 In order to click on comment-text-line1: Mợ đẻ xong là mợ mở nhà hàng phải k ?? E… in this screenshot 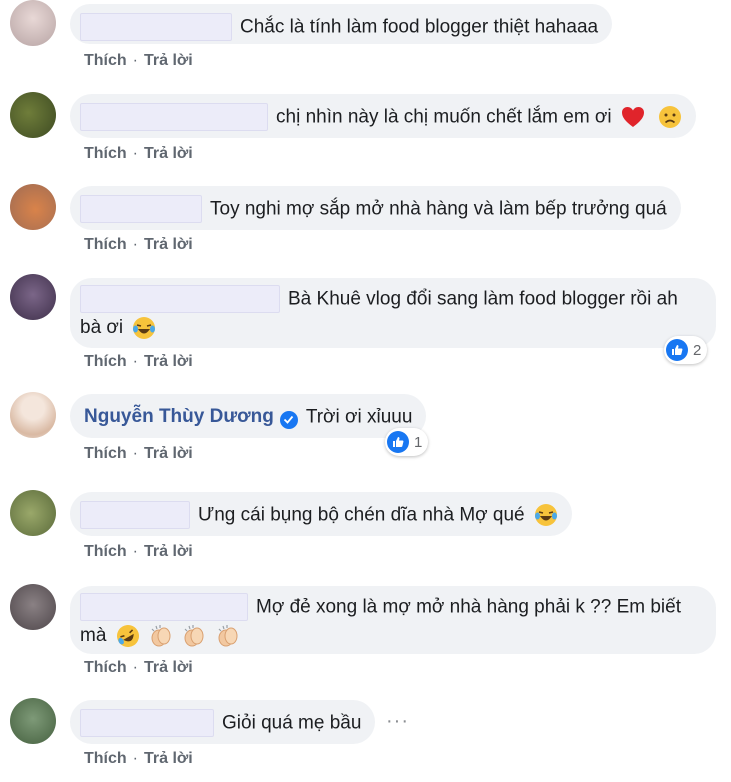, I will do `click(468, 607)`.